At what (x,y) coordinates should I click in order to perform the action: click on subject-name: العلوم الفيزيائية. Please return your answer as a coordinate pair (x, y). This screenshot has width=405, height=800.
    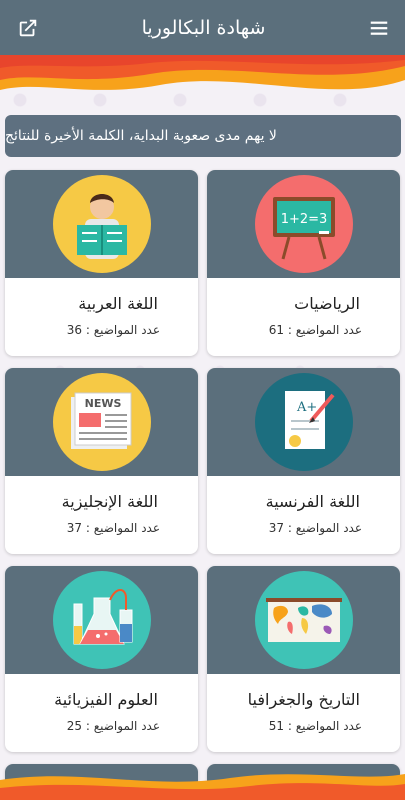
    Looking at the image, I should click on (106, 699).